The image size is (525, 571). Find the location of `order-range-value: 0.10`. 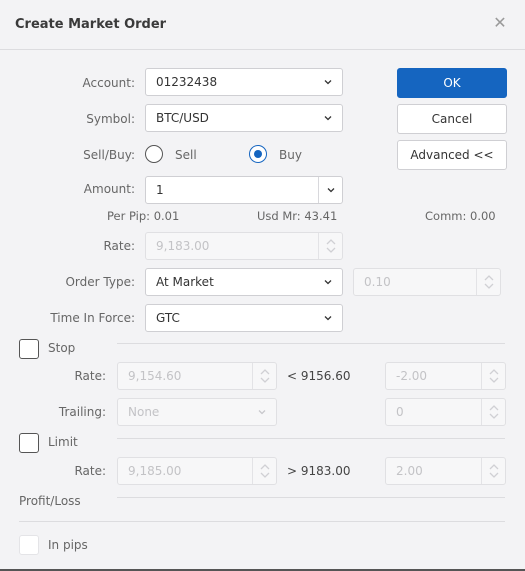

order-range-value: 0.10 is located at coordinates (377, 282).